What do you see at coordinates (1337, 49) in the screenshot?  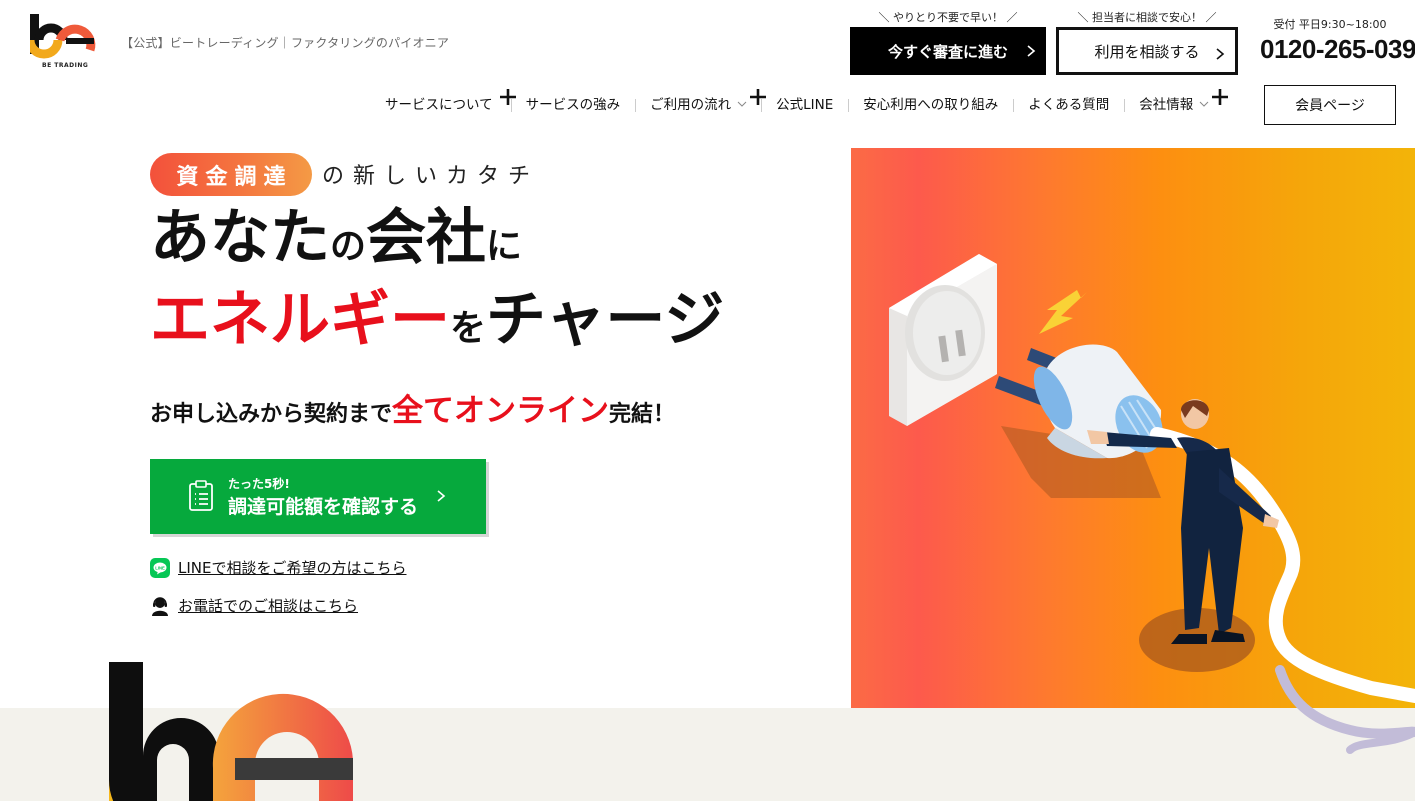 I see `phone-number: 0120-265-039` at bounding box center [1337, 49].